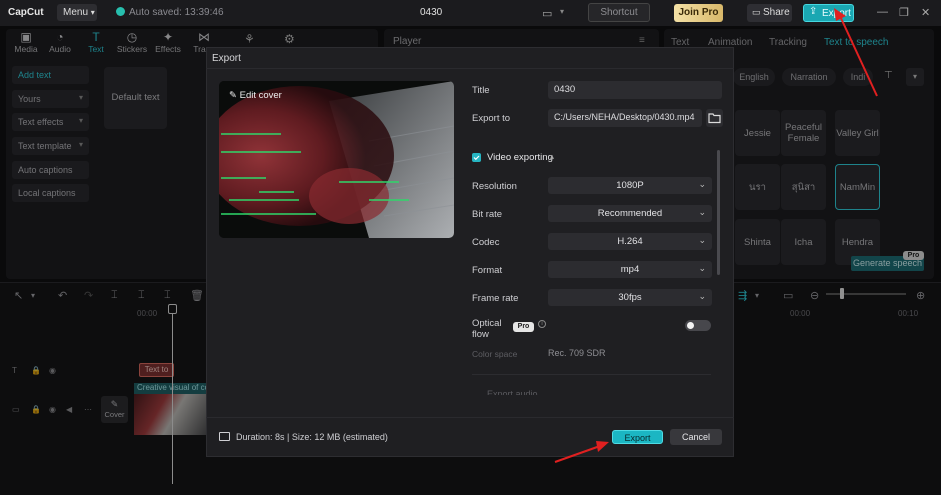 The width and height of the screenshot is (941, 495). Describe the element at coordinates (487, 214) in the screenshot. I see `bitrate-label: Bit rate` at that location.